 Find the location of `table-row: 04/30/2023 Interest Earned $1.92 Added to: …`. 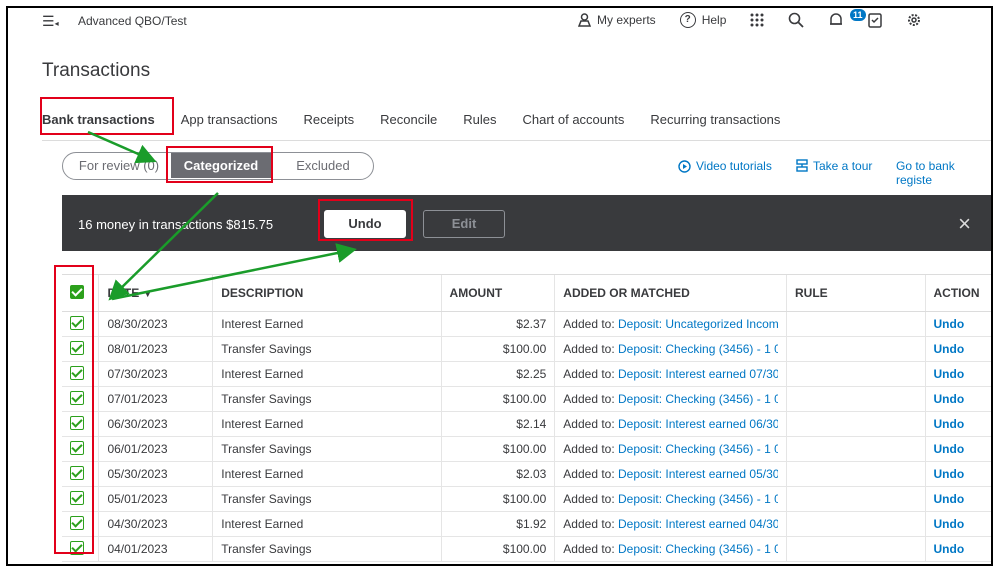

table-row: 04/30/2023 Interest Earned $1.92 Added to: … is located at coordinates (526, 524).